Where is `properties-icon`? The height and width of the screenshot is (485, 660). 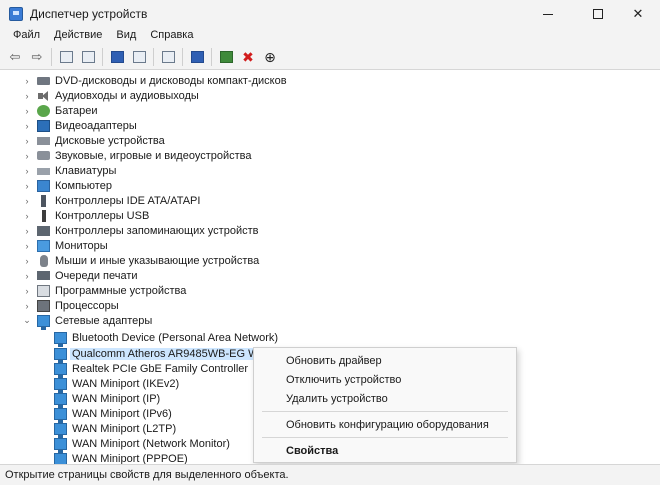
properties-icon is located at coordinates (66, 56).